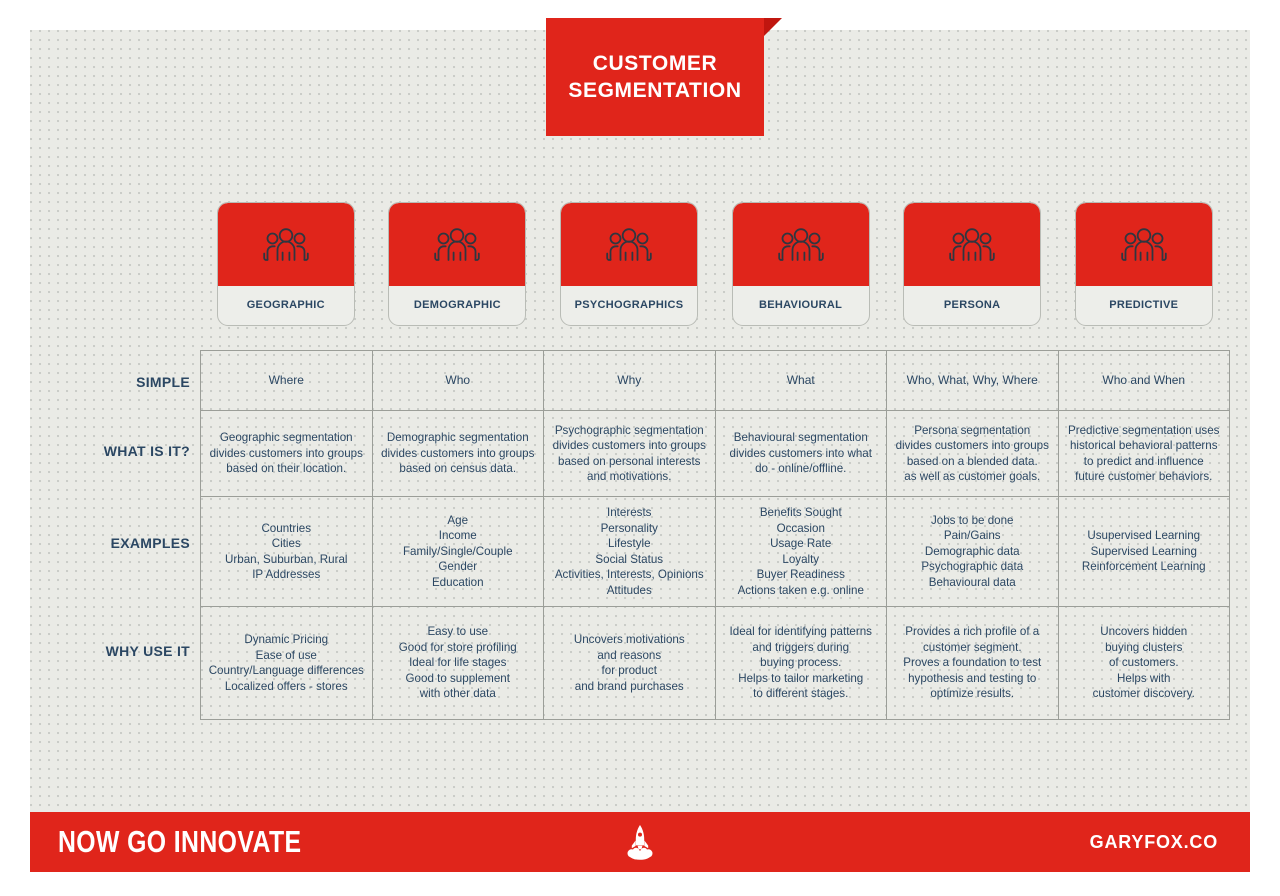  I want to click on card-slot-5: PREDICTIVE, so click(1144, 264).